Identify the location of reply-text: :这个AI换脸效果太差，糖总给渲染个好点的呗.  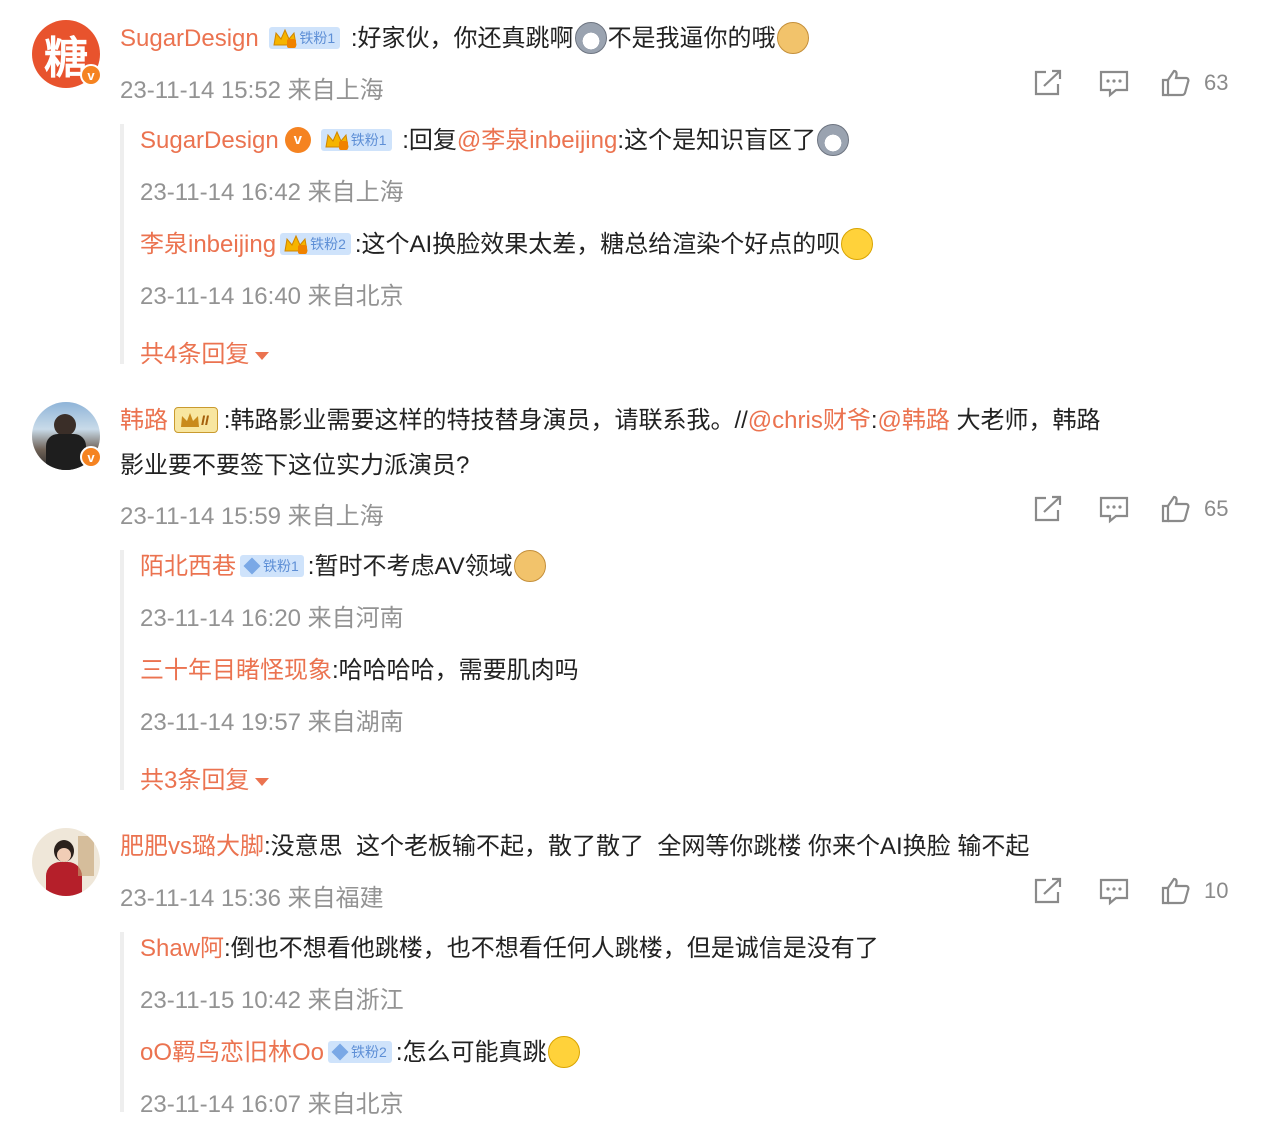
(597, 244).